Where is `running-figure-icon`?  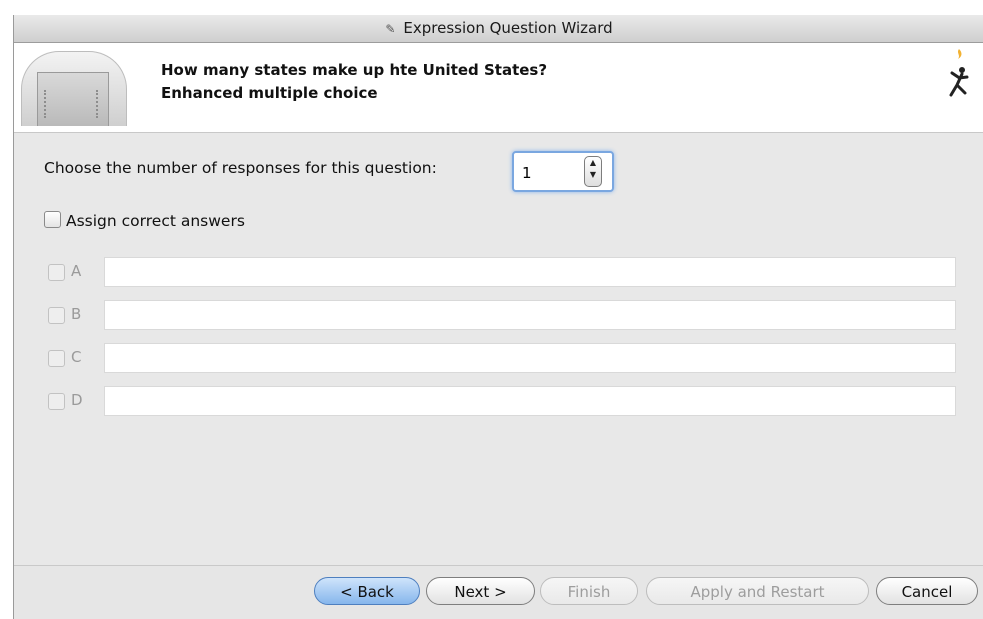 running-figure-icon is located at coordinates (959, 73).